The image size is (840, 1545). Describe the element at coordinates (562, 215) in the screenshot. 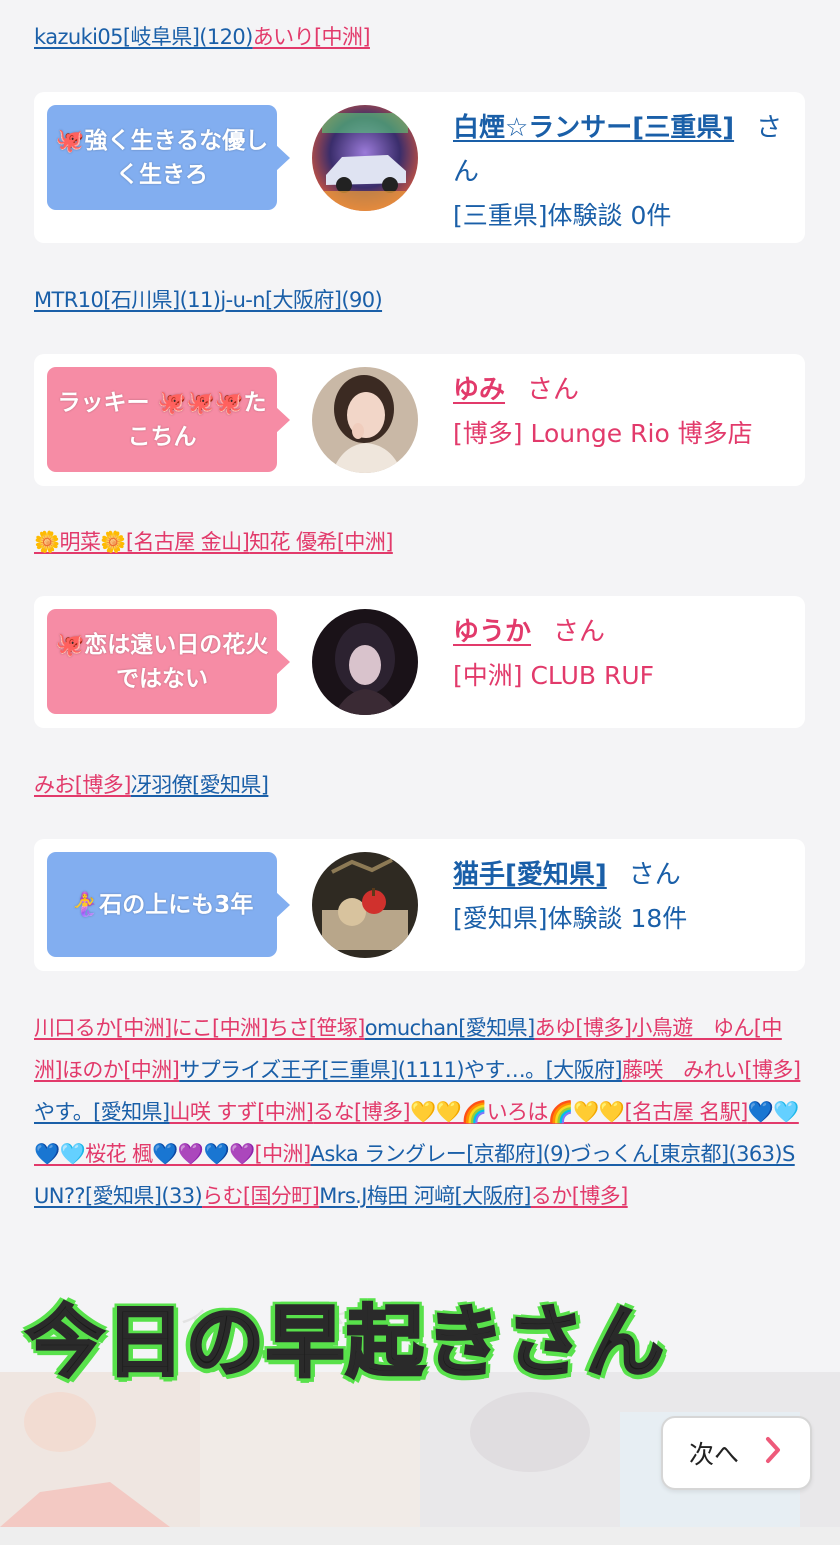

I see `user-subtitle: [三重県]体験談 0件` at that location.